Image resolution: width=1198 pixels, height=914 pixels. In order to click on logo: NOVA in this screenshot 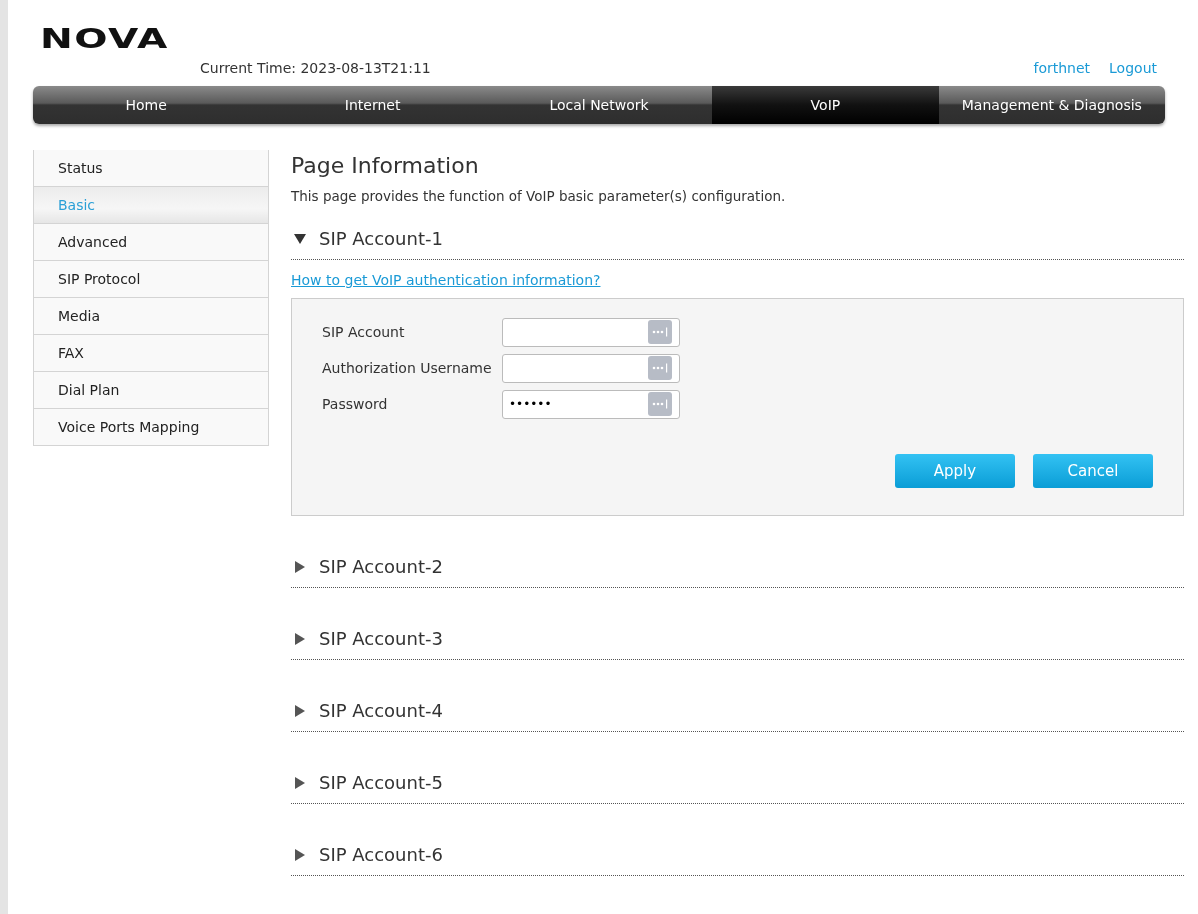, I will do `click(104, 39)`.